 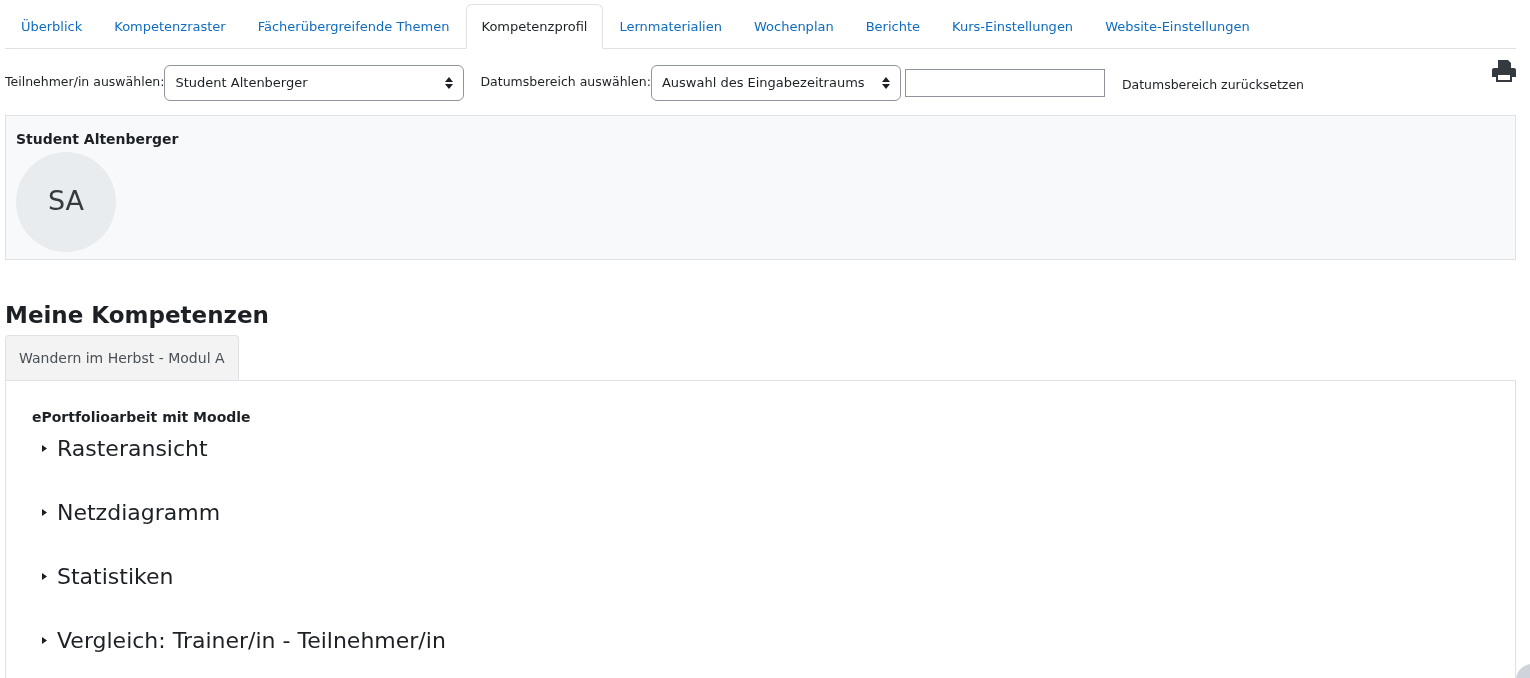 I want to click on nav-tab: Lernmaterialien, so click(x=670, y=26).